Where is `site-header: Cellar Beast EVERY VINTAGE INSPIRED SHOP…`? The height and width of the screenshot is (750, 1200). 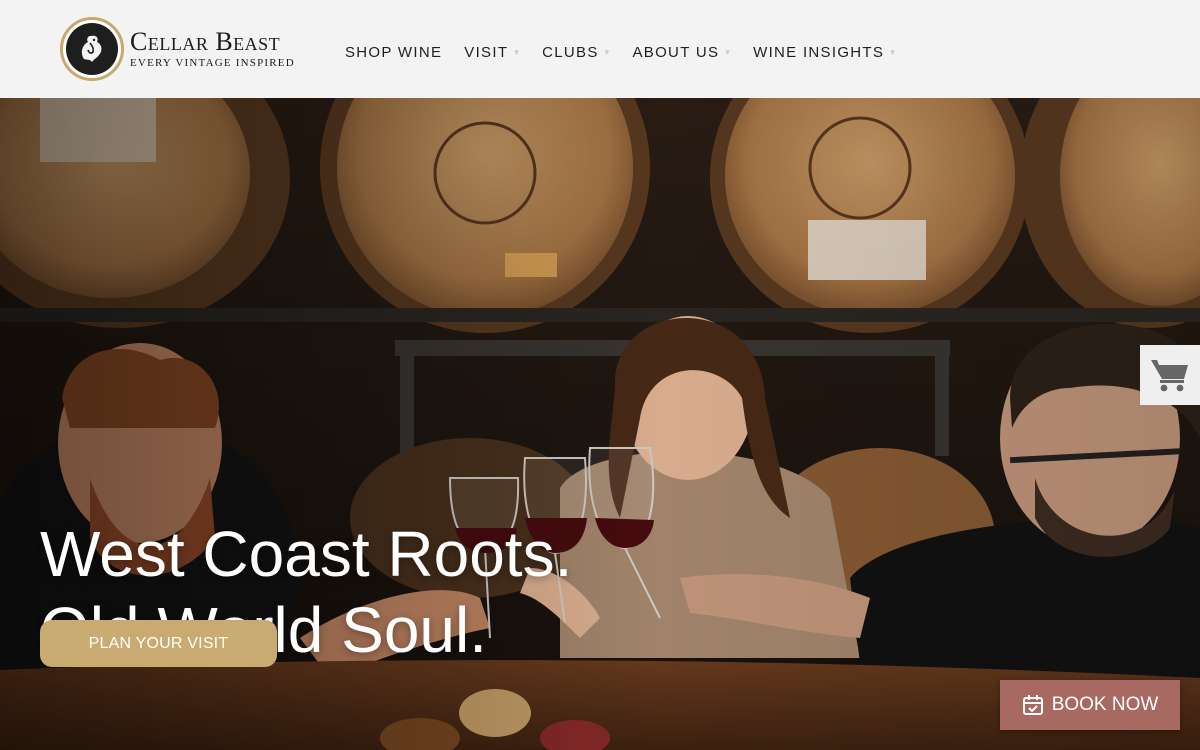 site-header: Cellar Beast EVERY VINTAGE INSPIRED SHOP… is located at coordinates (600, 49).